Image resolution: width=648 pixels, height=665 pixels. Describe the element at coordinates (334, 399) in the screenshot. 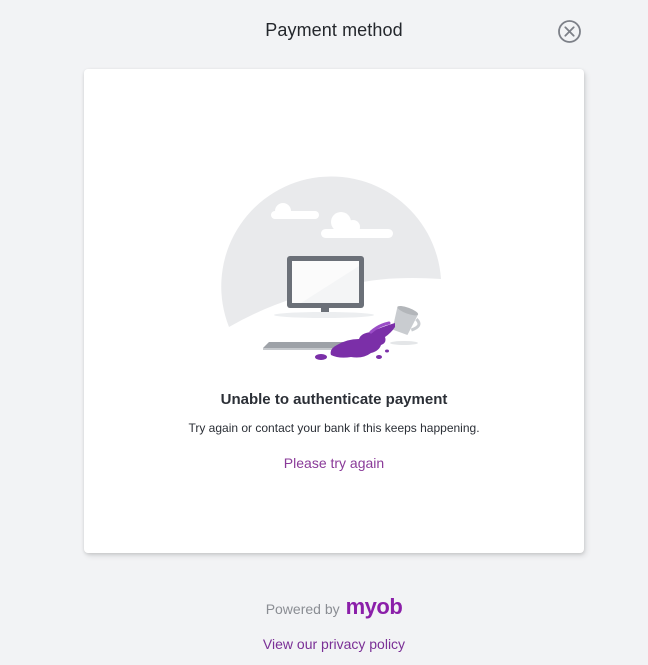

I see `error-title: Unable to authenticate payment` at that location.